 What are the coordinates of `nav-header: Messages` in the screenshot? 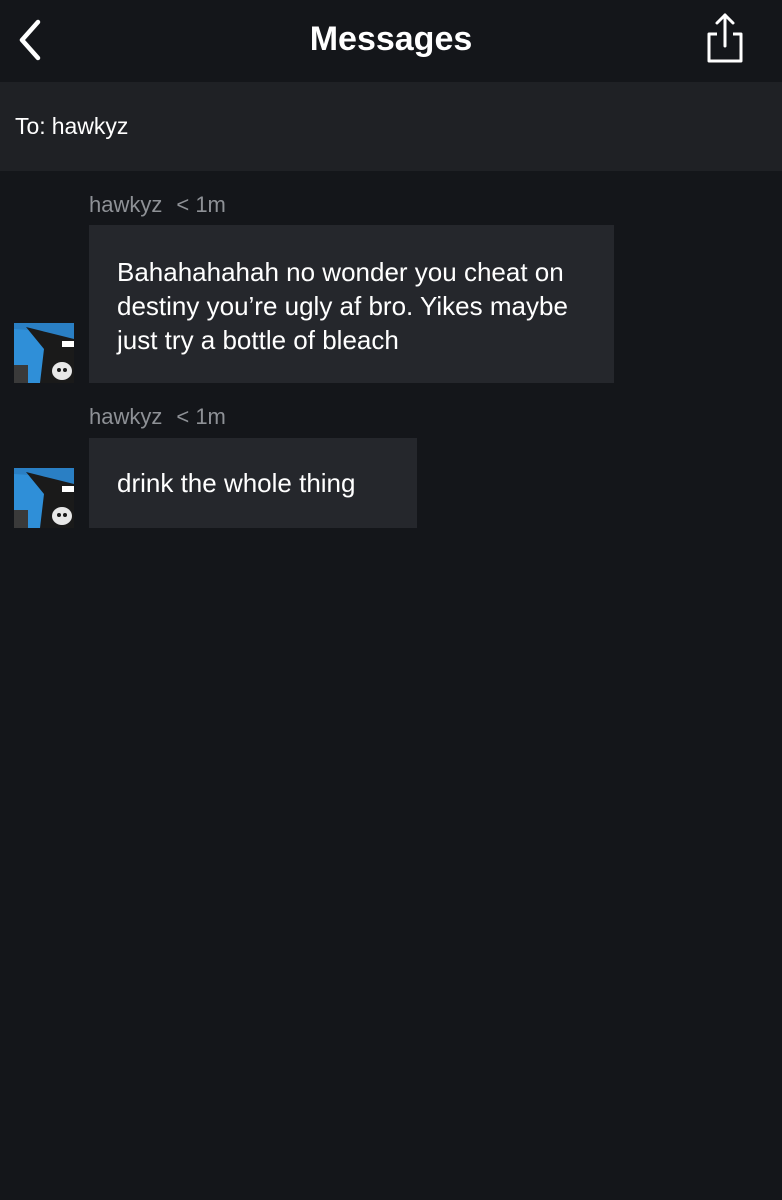 It's located at (391, 41).